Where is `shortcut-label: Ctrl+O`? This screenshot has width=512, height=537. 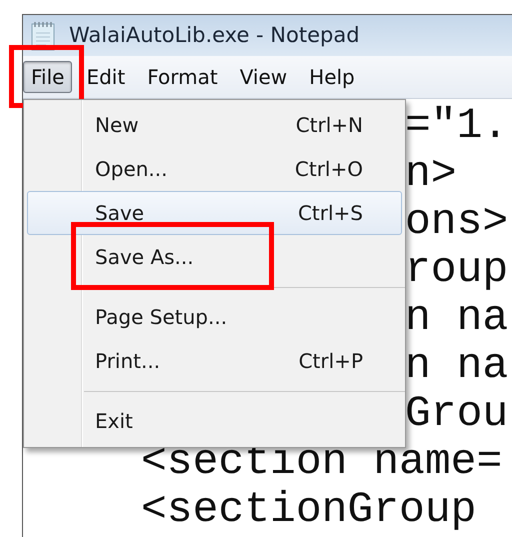
shortcut-label: Ctrl+O is located at coordinates (328, 169).